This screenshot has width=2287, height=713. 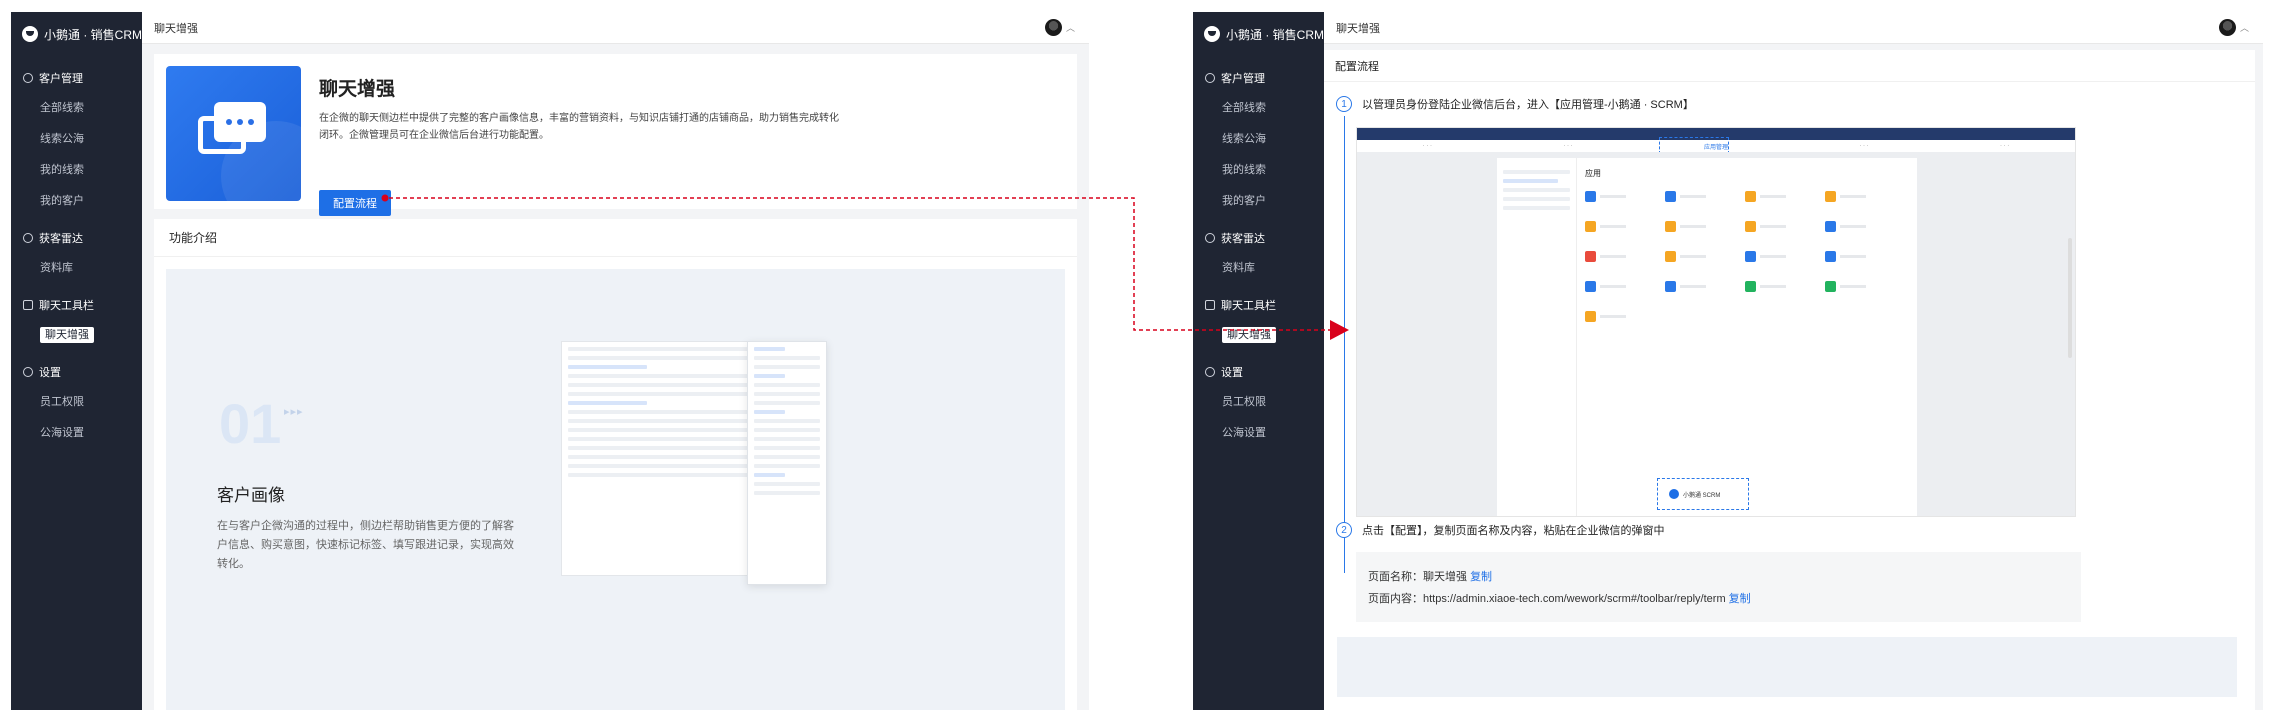 I want to click on scrollbar, so click(x=2070, y=298).